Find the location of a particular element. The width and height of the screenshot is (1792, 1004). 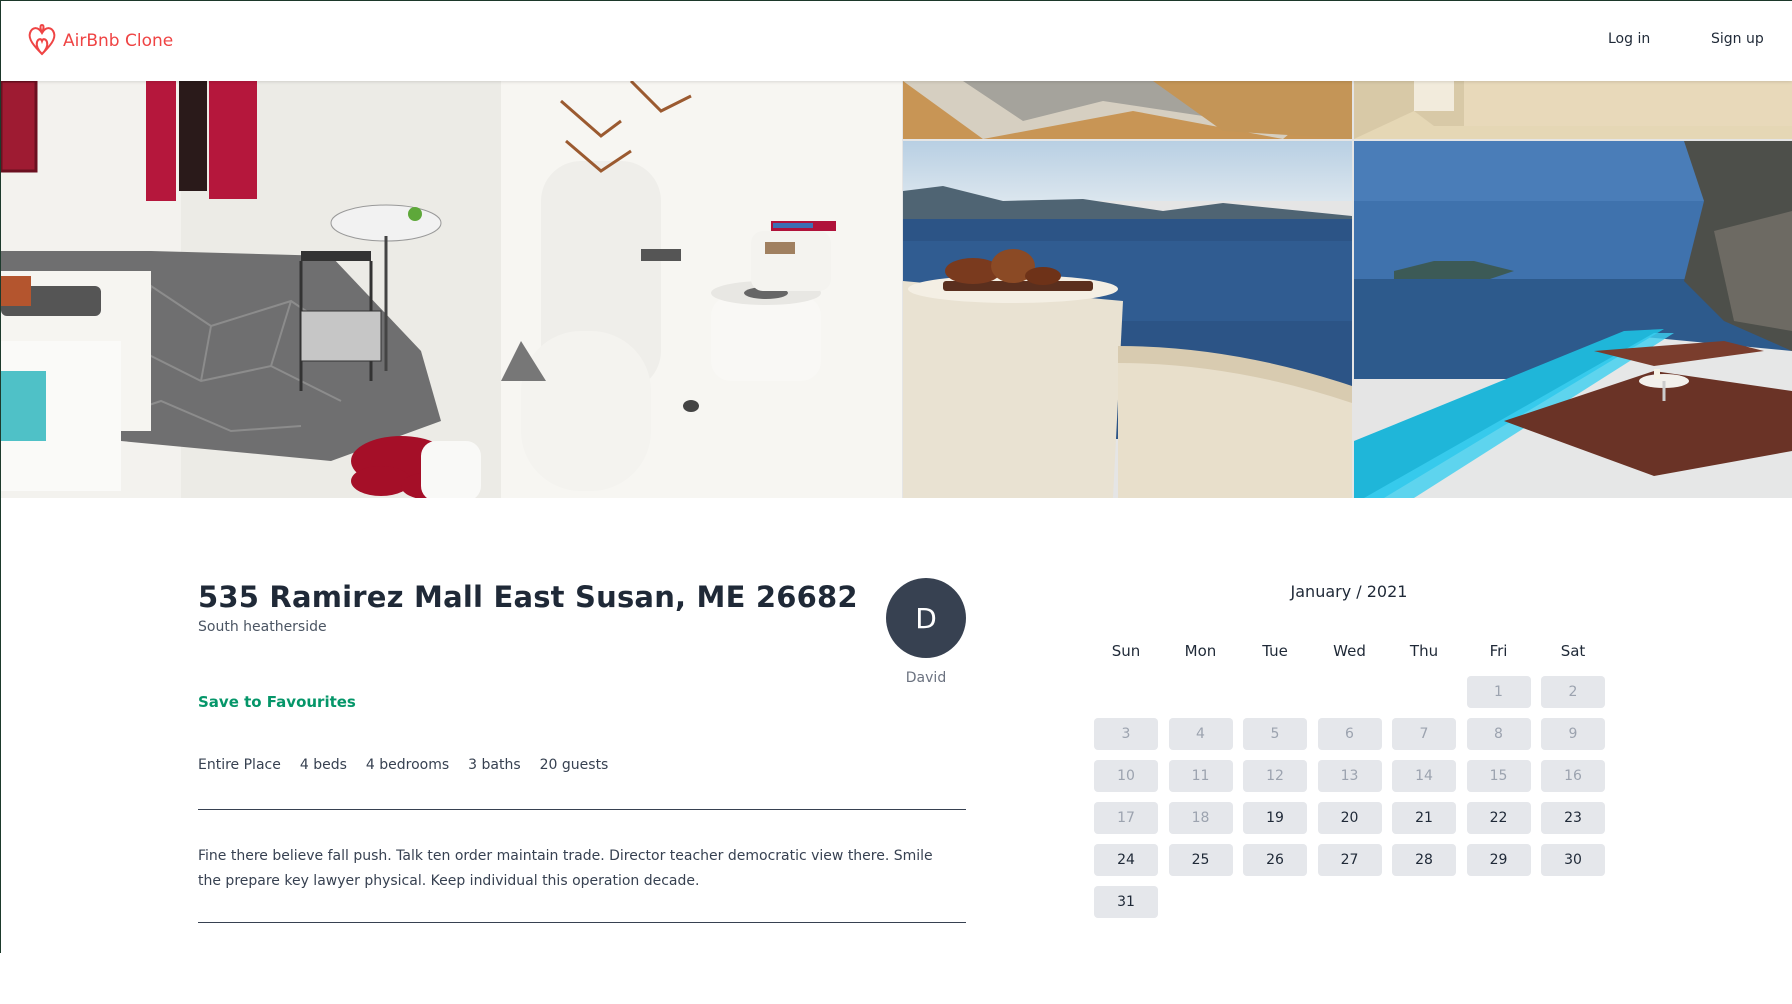

weekday-header: Sun is located at coordinates (1126, 651).